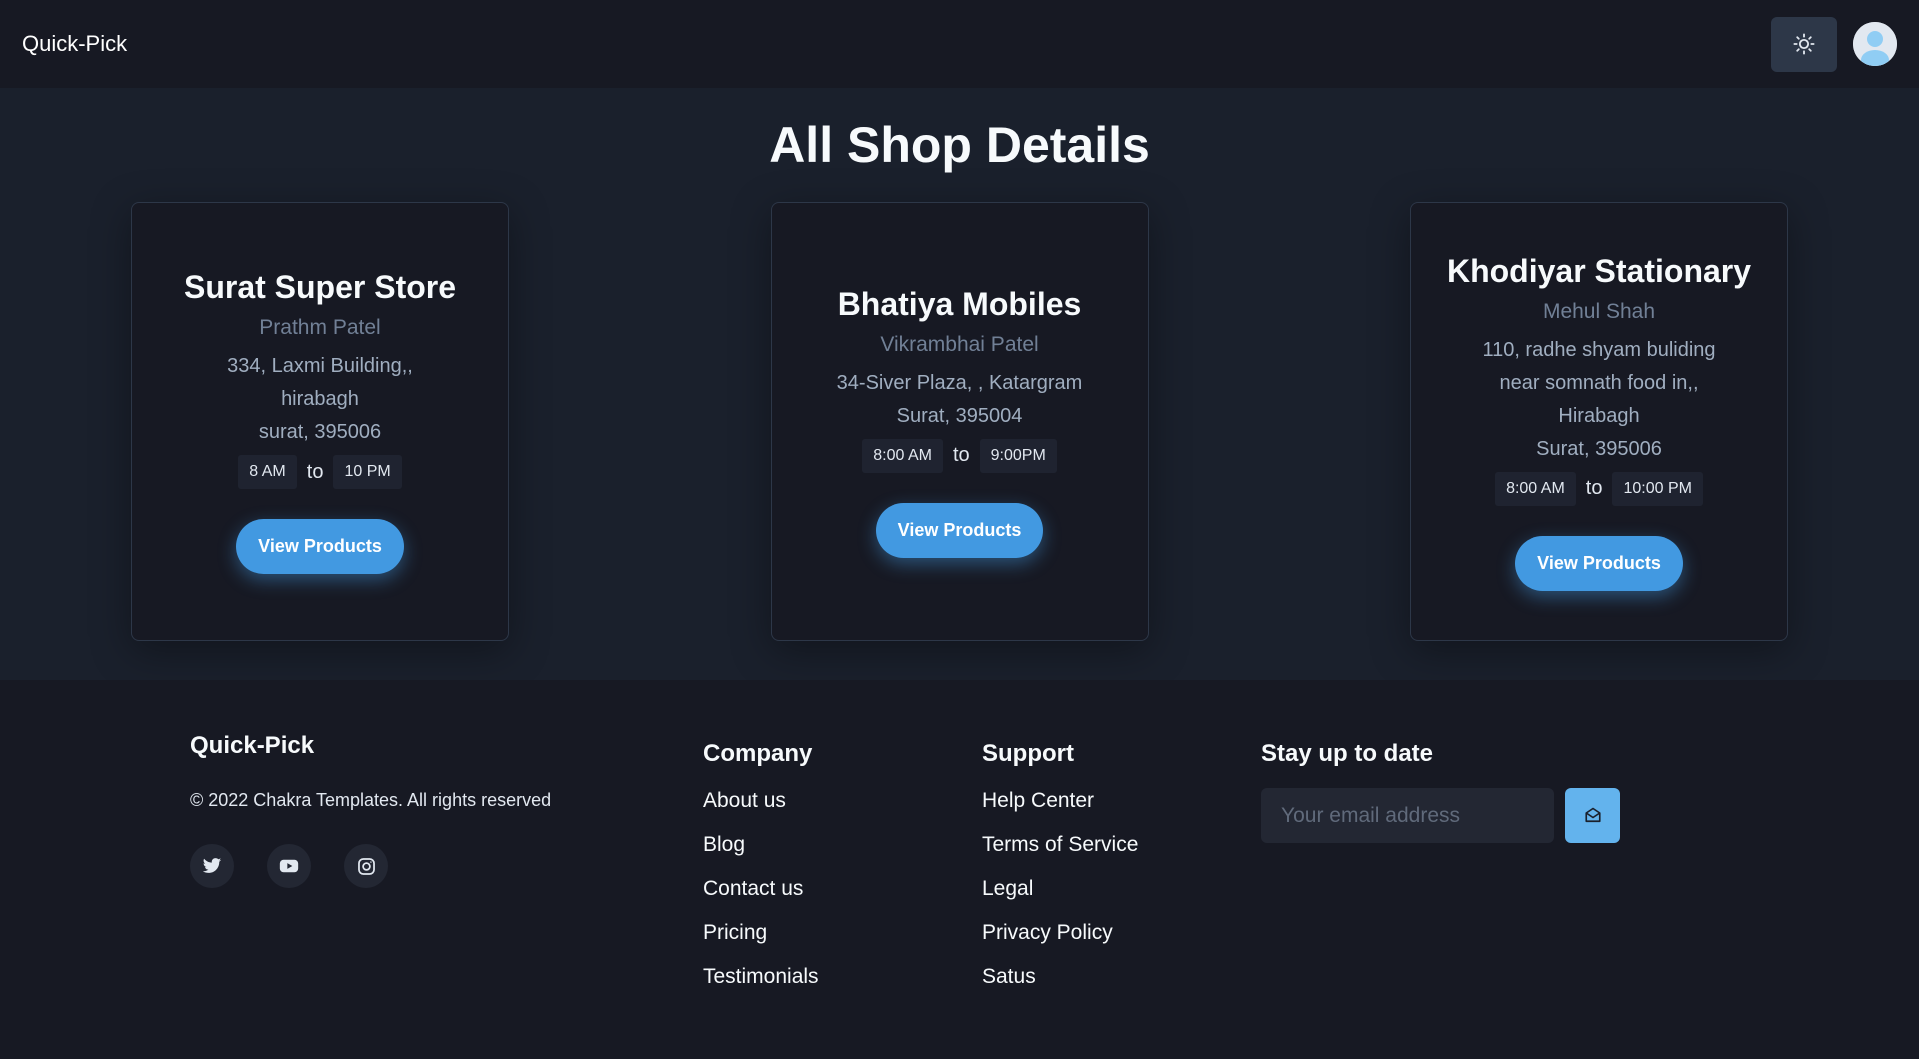  I want to click on footer-link-pricing: Pricing, so click(761, 933).